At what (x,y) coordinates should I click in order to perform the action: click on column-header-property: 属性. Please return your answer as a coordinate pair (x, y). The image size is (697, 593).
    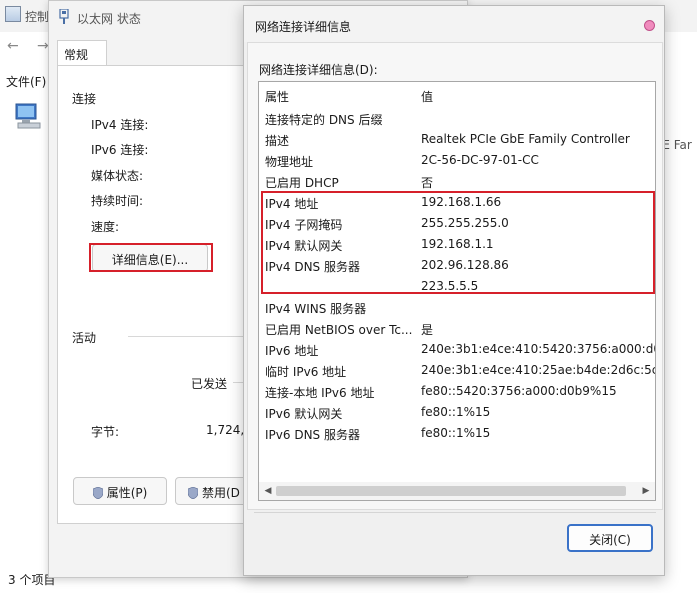
    Looking at the image, I should click on (277, 96).